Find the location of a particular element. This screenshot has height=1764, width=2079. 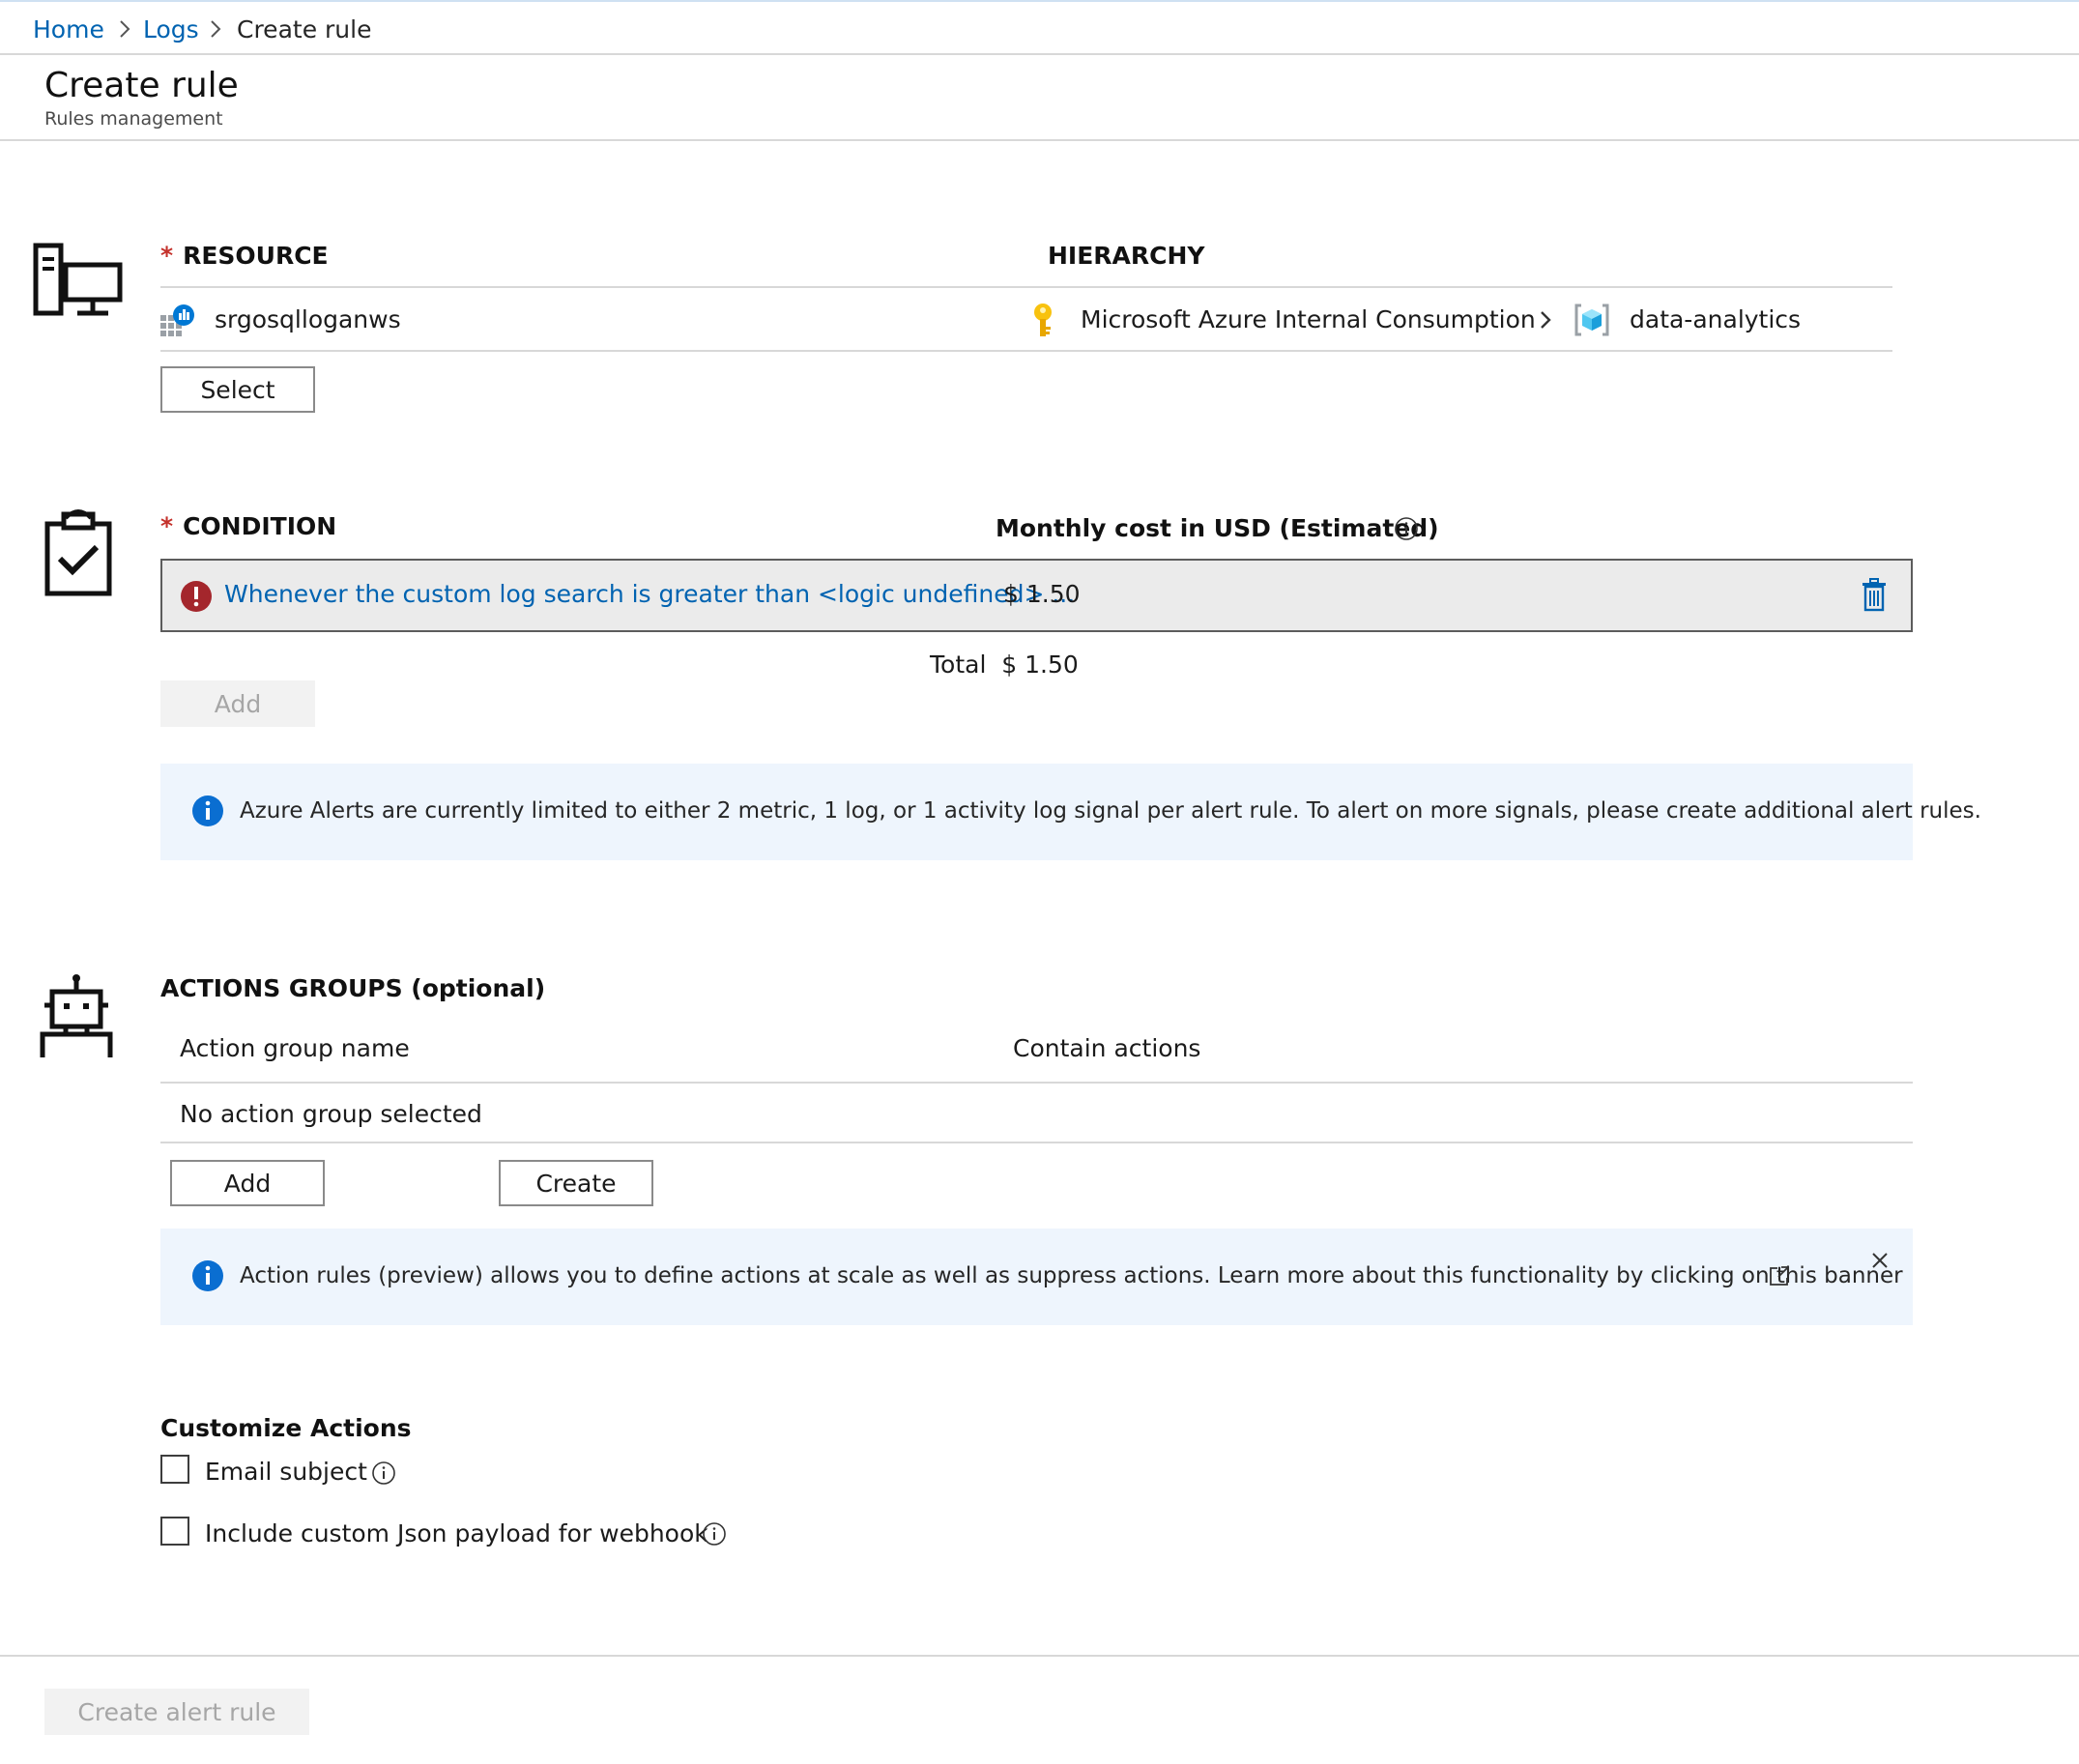

breadcrumb-logs: Logs is located at coordinates (171, 30).